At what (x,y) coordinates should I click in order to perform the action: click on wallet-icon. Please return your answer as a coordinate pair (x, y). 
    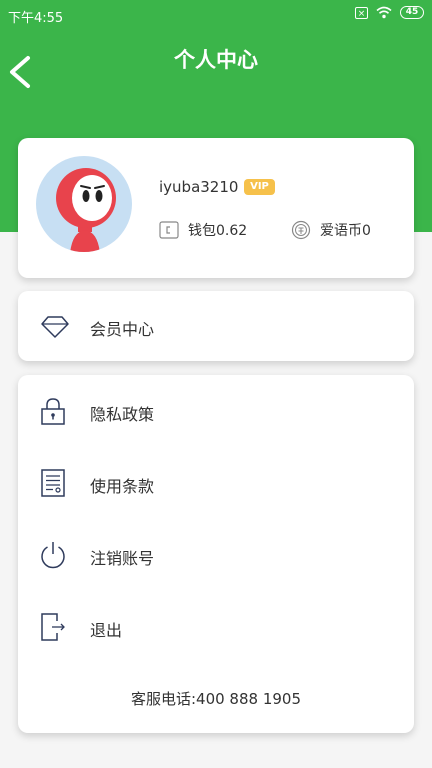
    Looking at the image, I should click on (169, 230).